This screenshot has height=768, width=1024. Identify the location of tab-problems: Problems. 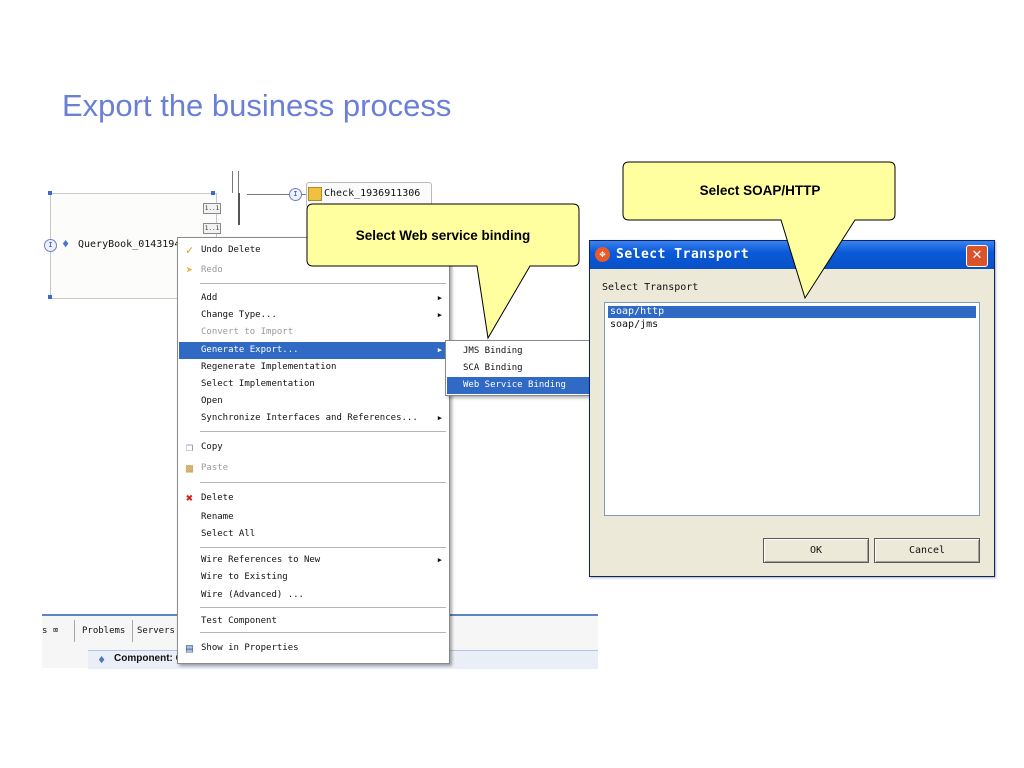
(103, 631).